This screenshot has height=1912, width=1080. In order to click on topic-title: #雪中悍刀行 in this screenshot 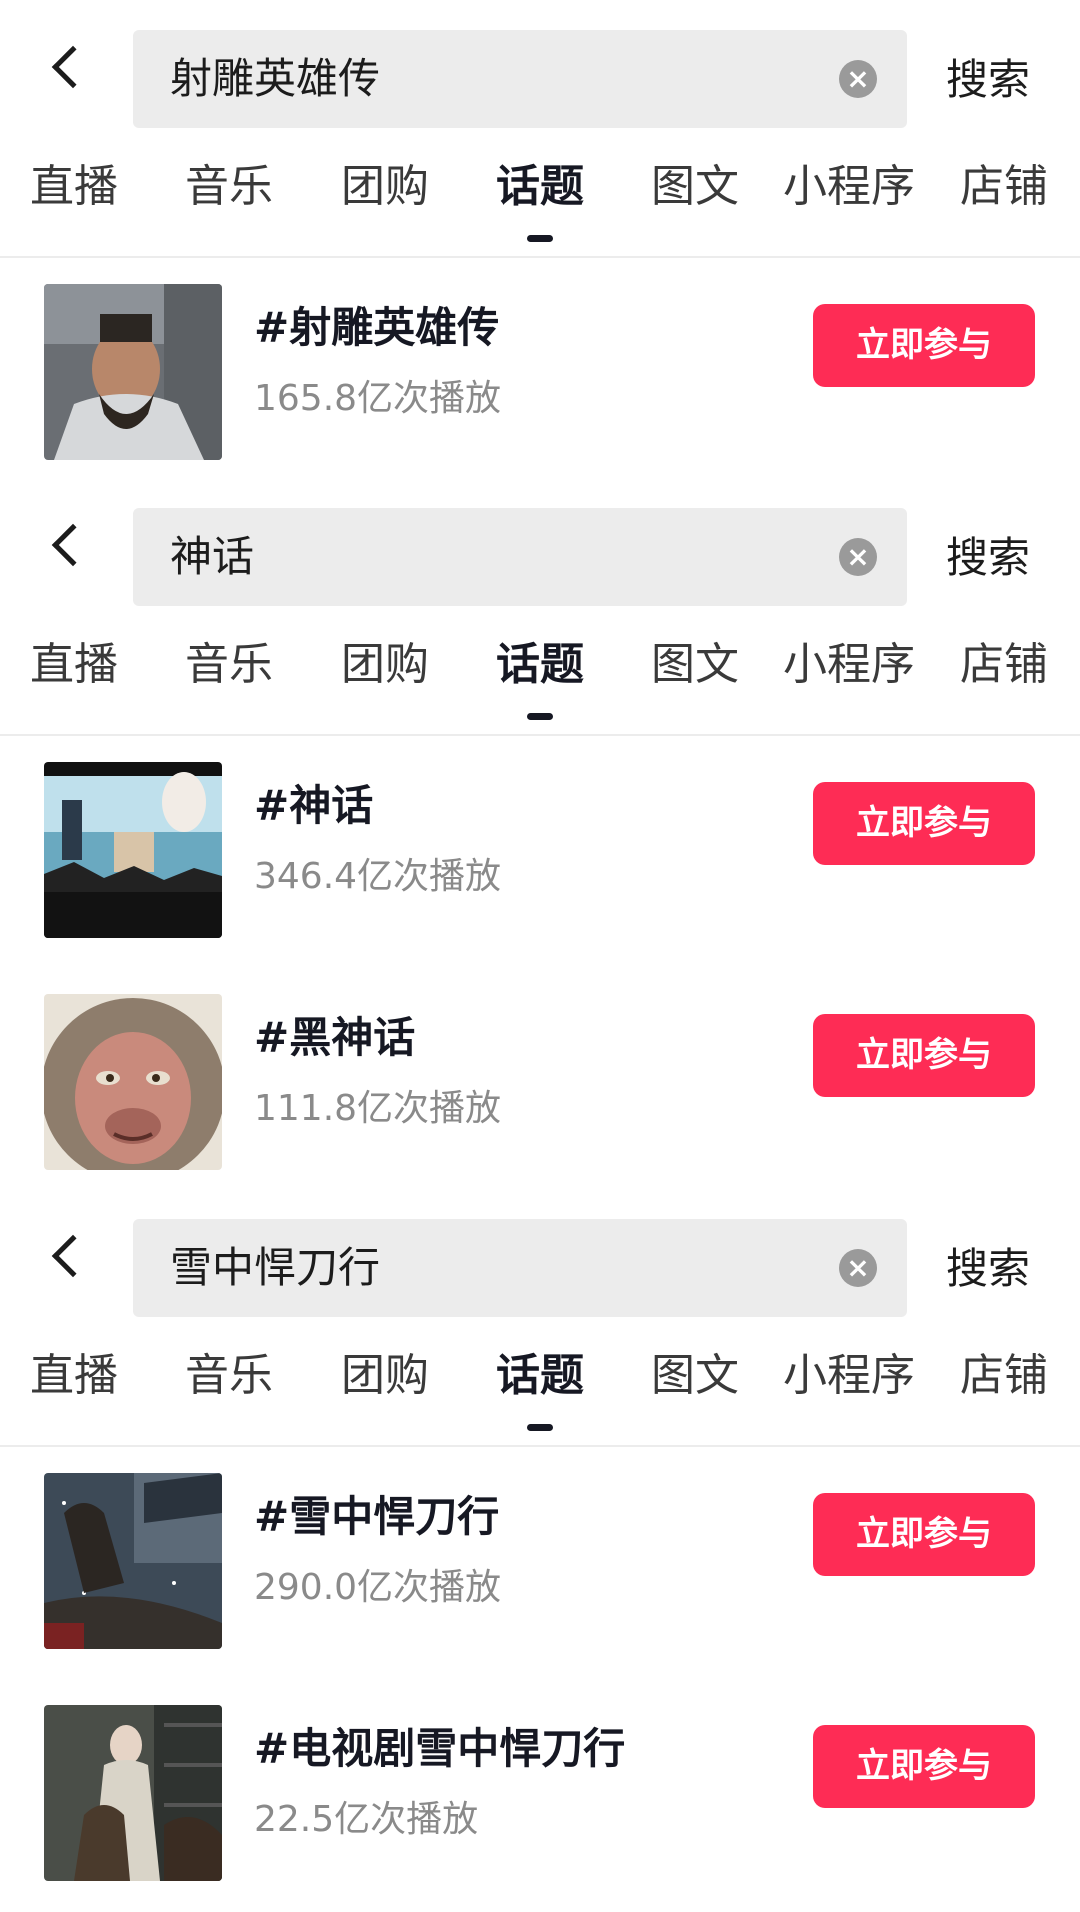, I will do `click(377, 1516)`.